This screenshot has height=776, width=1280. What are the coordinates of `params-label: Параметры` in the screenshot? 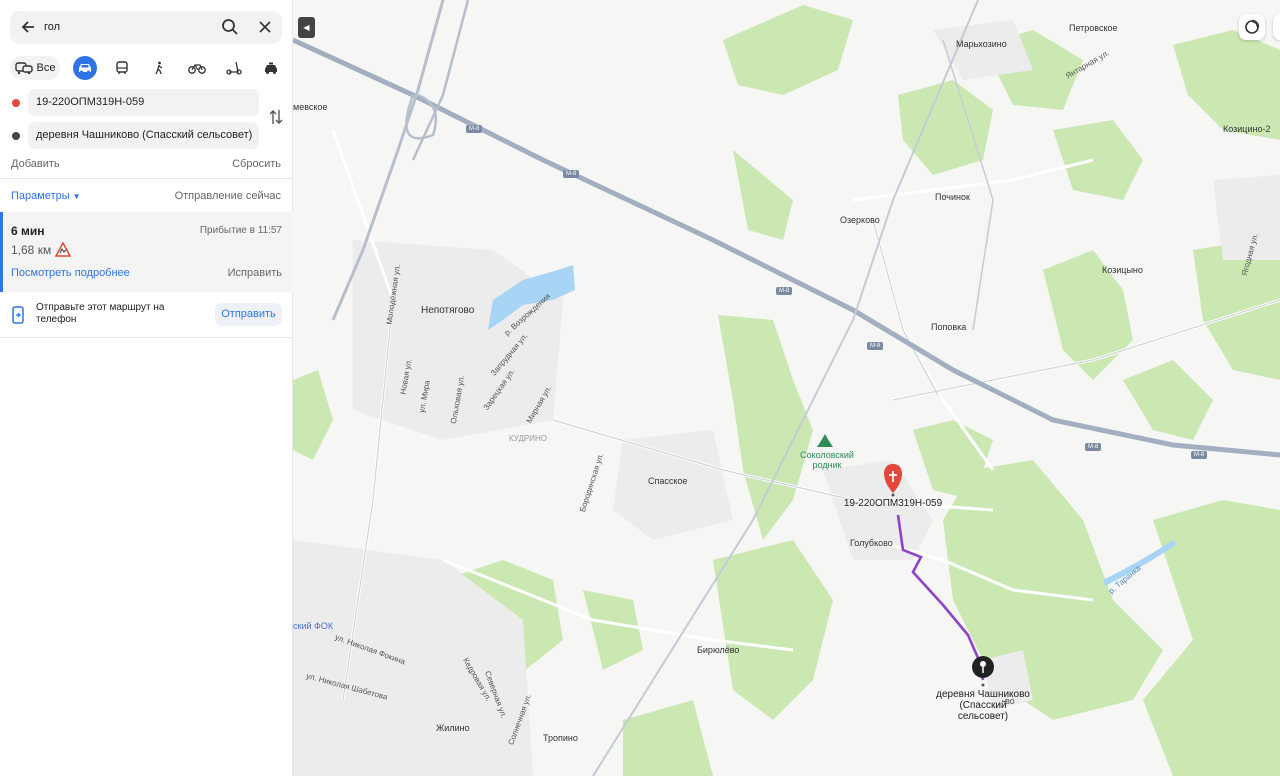 It's located at (40, 196).